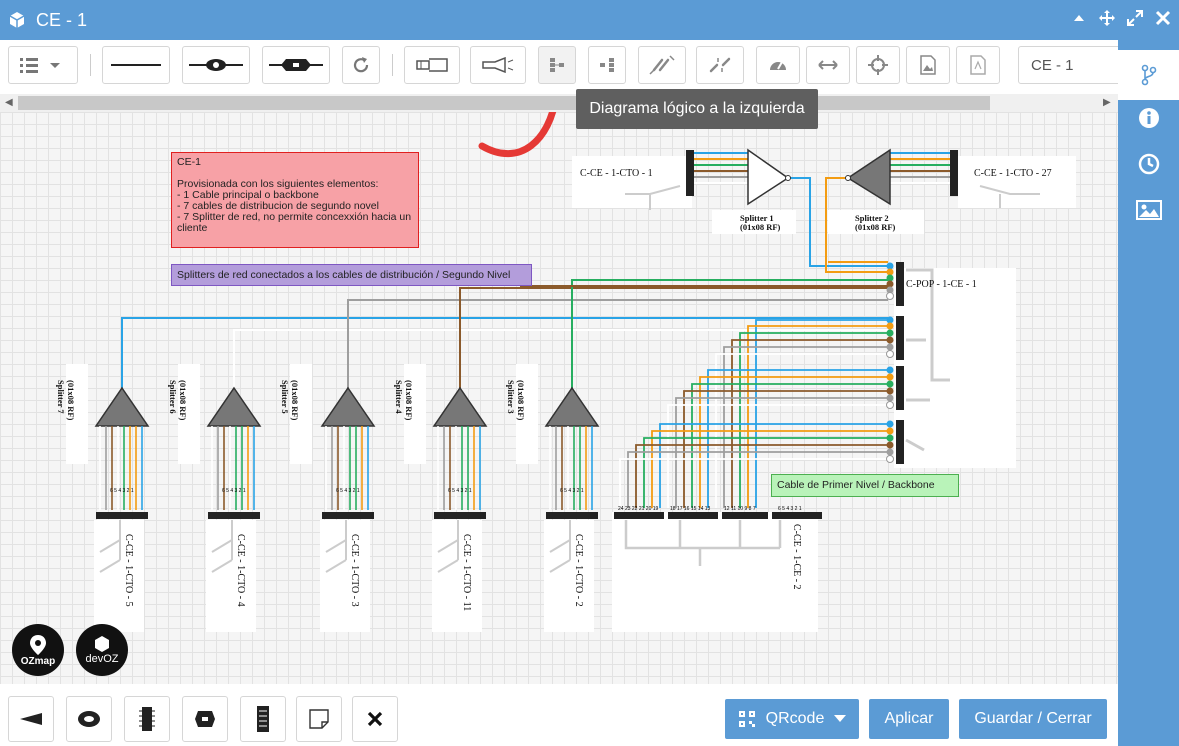 The height and width of the screenshot is (746, 1179). I want to click on add-note-button, so click(319, 719).